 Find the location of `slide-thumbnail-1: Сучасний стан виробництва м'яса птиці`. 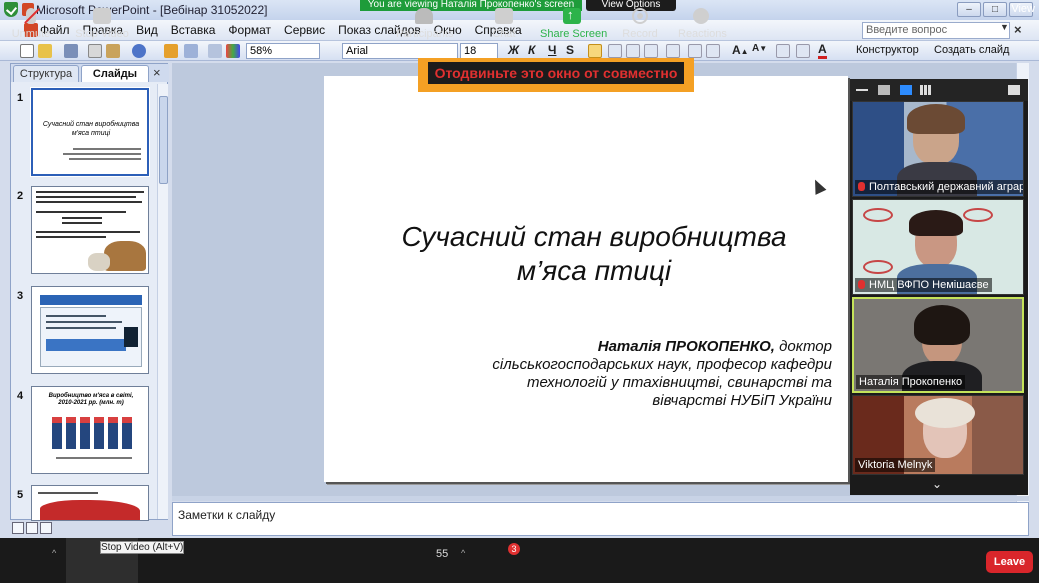

slide-thumbnail-1: Сучасний стан виробництва м'яса птиці is located at coordinates (90, 132).